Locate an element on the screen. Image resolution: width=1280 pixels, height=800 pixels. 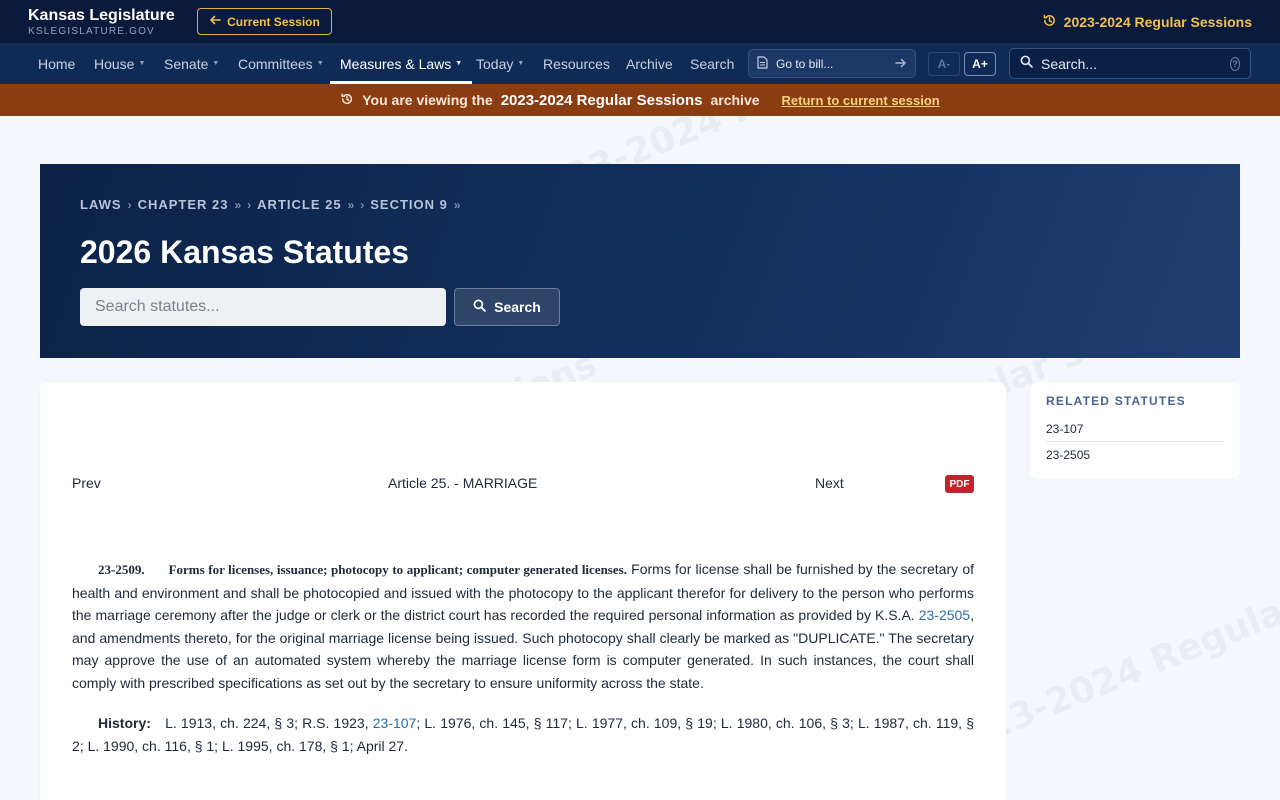
related-statutes-panel: RELATED STATUTES 23-107 23-2505 is located at coordinates (1135, 430).